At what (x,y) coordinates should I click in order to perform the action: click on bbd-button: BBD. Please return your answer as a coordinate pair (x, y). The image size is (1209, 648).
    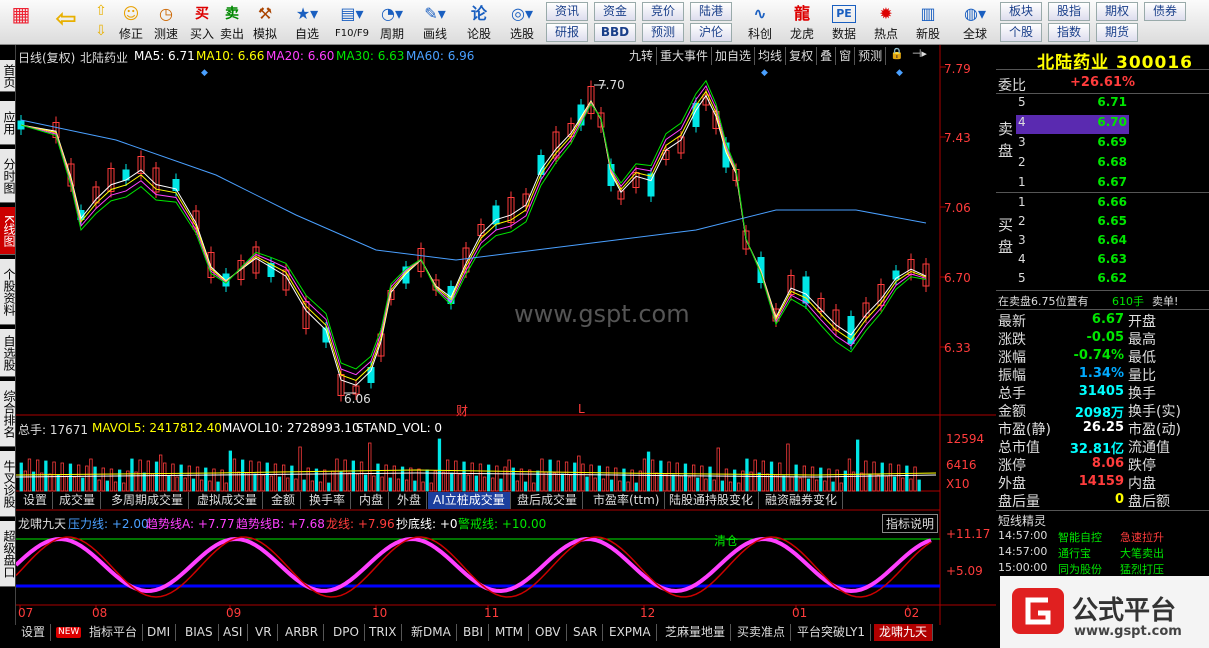
    Looking at the image, I should click on (615, 32).